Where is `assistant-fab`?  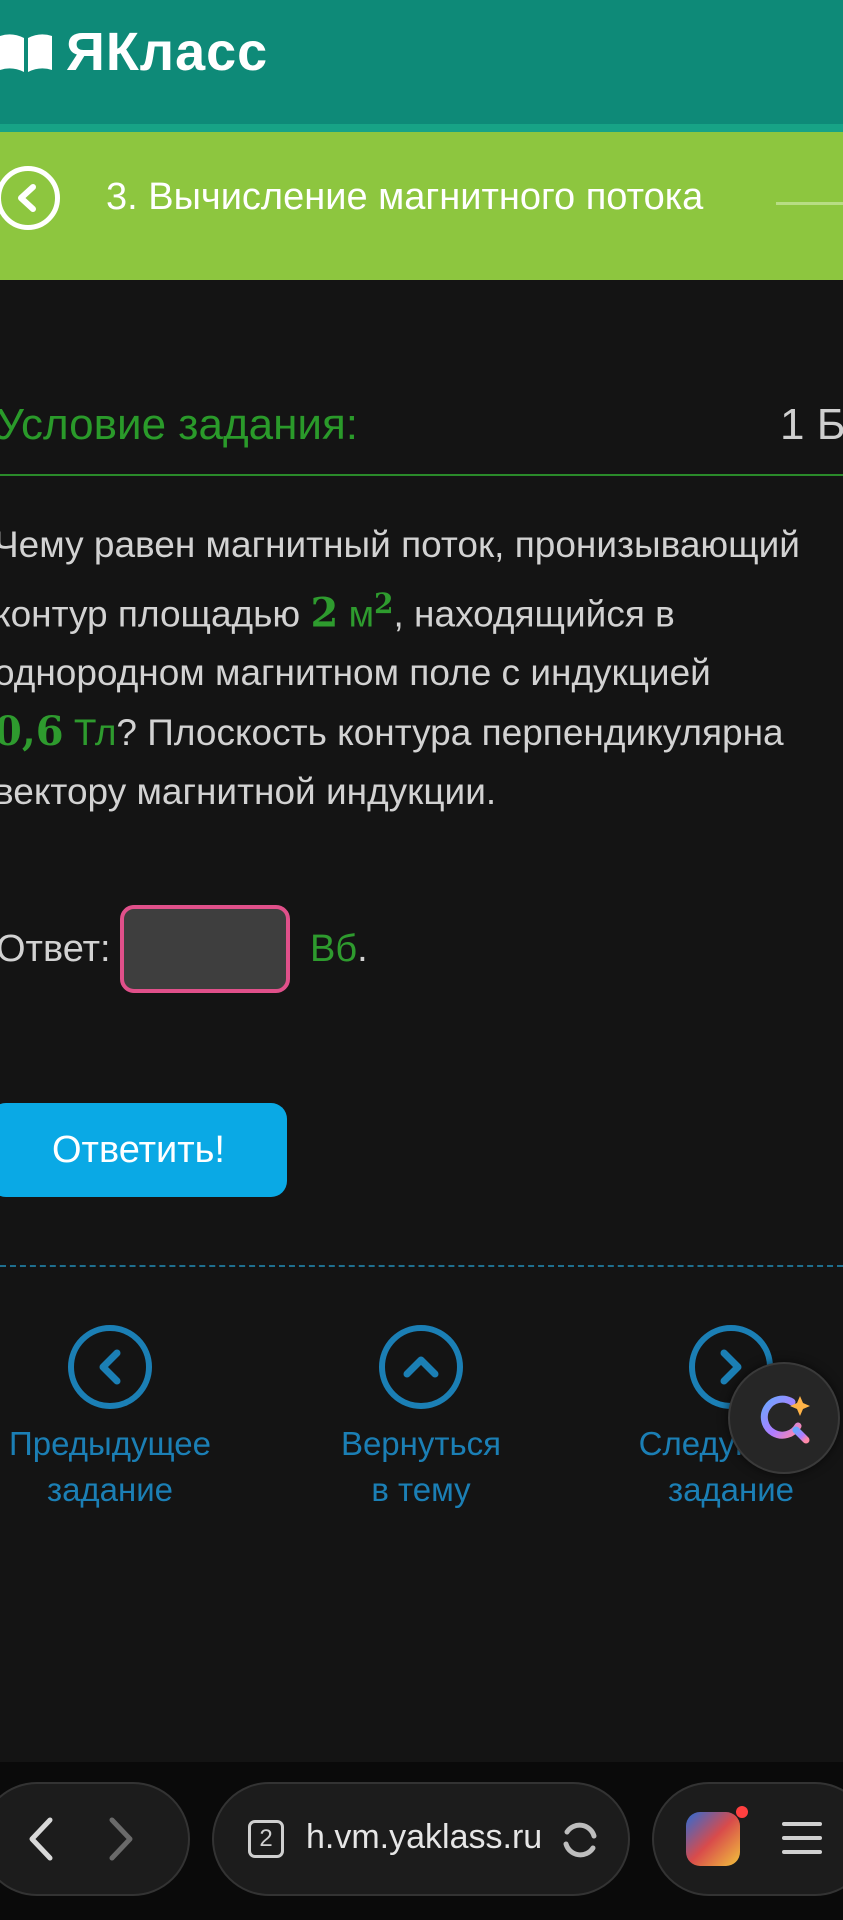 assistant-fab is located at coordinates (784, 1418).